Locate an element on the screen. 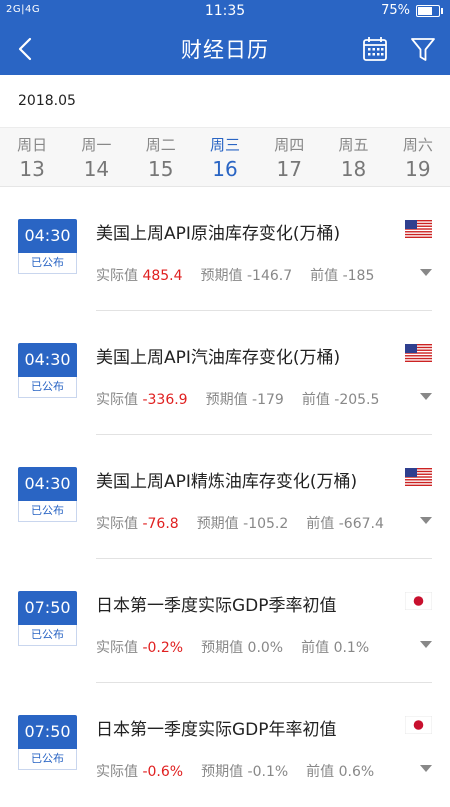 This screenshot has width=450, height=807. event-values: 实际值 -0.2% 预期值 0.0% 前值 0.1% is located at coordinates (232, 647).